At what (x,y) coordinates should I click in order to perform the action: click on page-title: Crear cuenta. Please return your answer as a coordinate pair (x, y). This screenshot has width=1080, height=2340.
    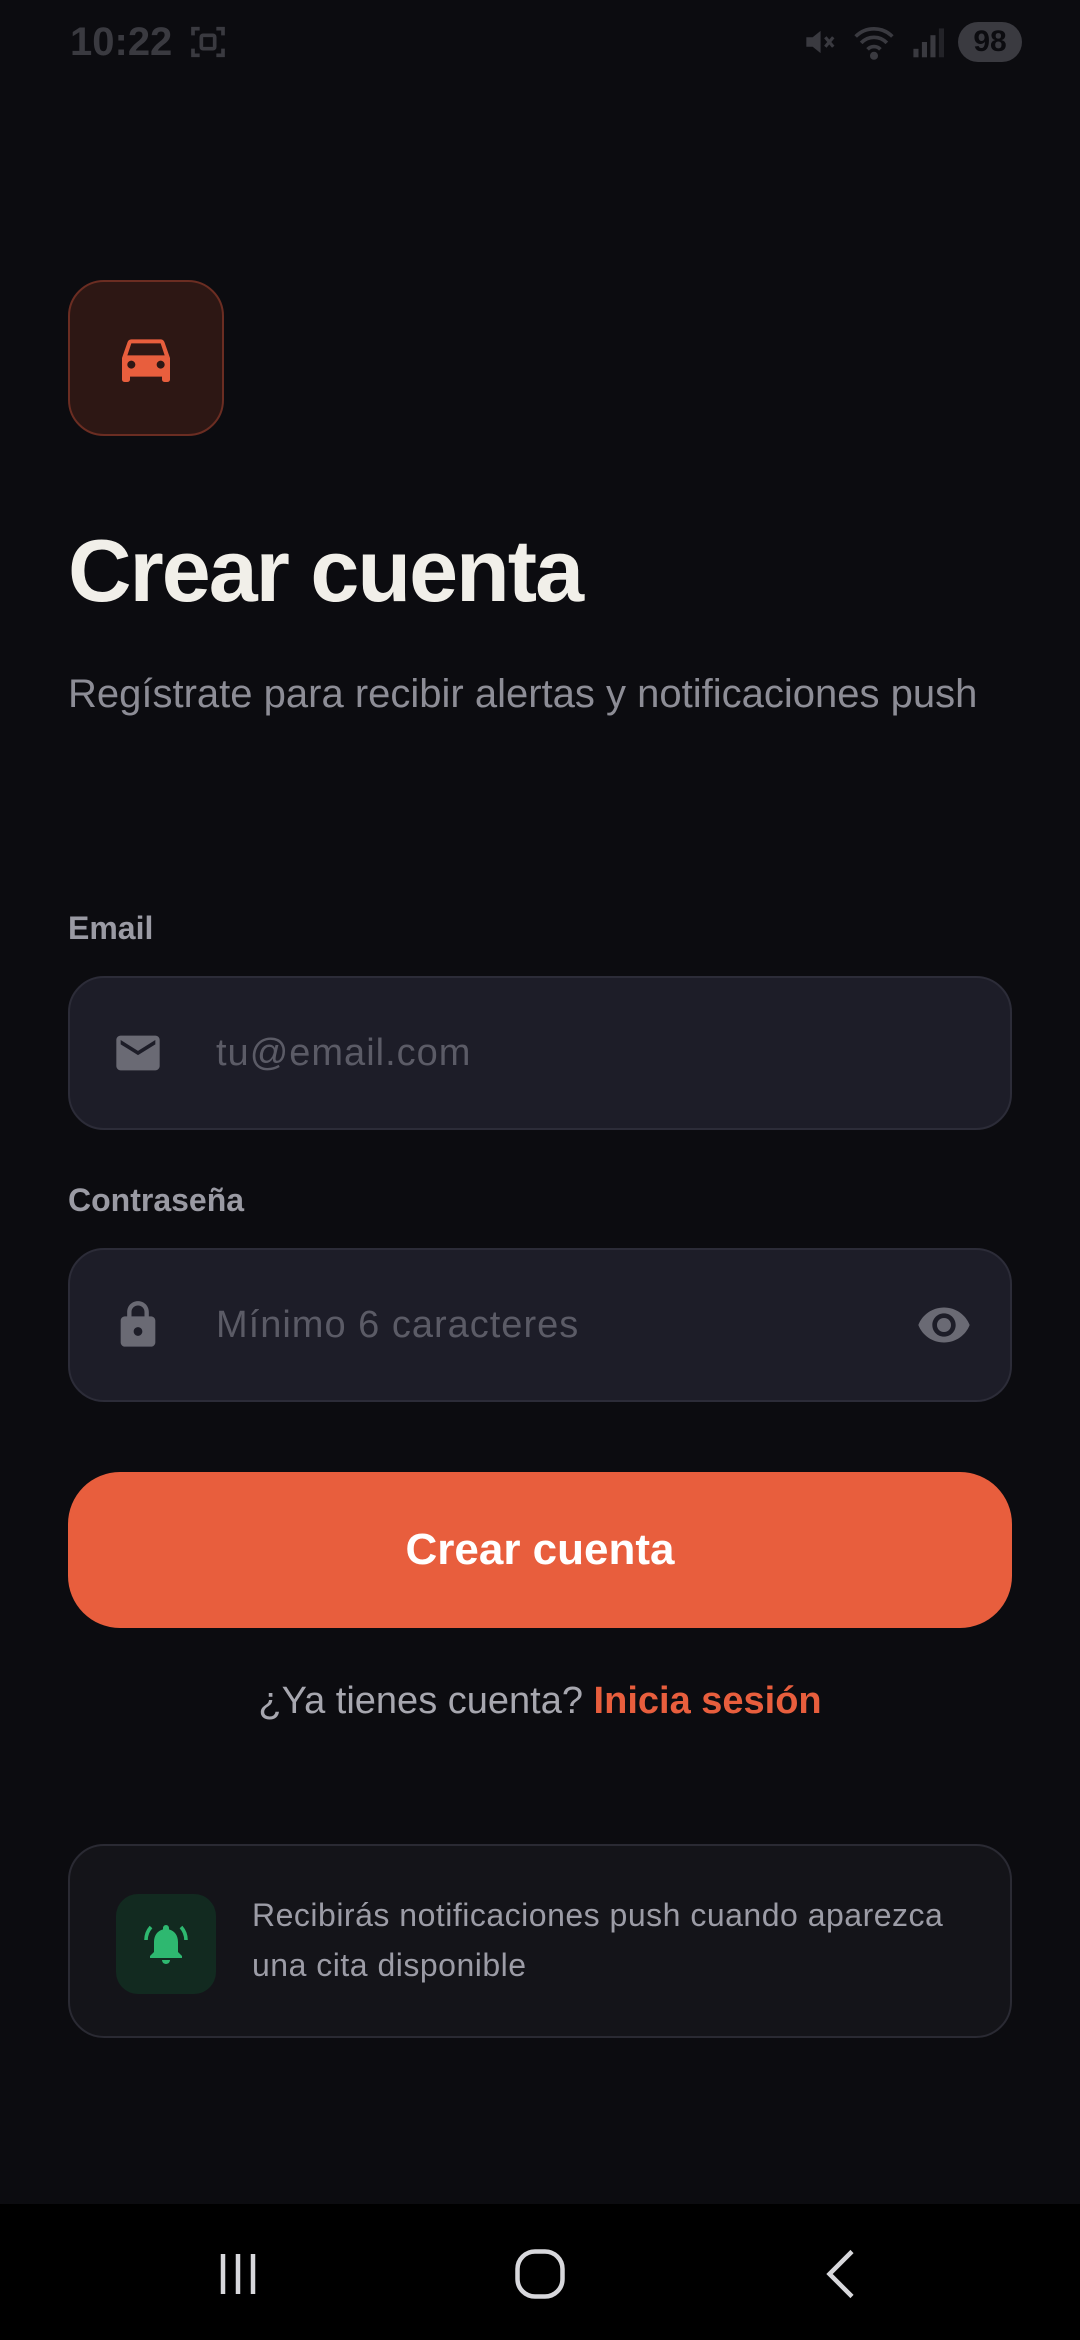
    Looking at the image, I should click on (326, 570).